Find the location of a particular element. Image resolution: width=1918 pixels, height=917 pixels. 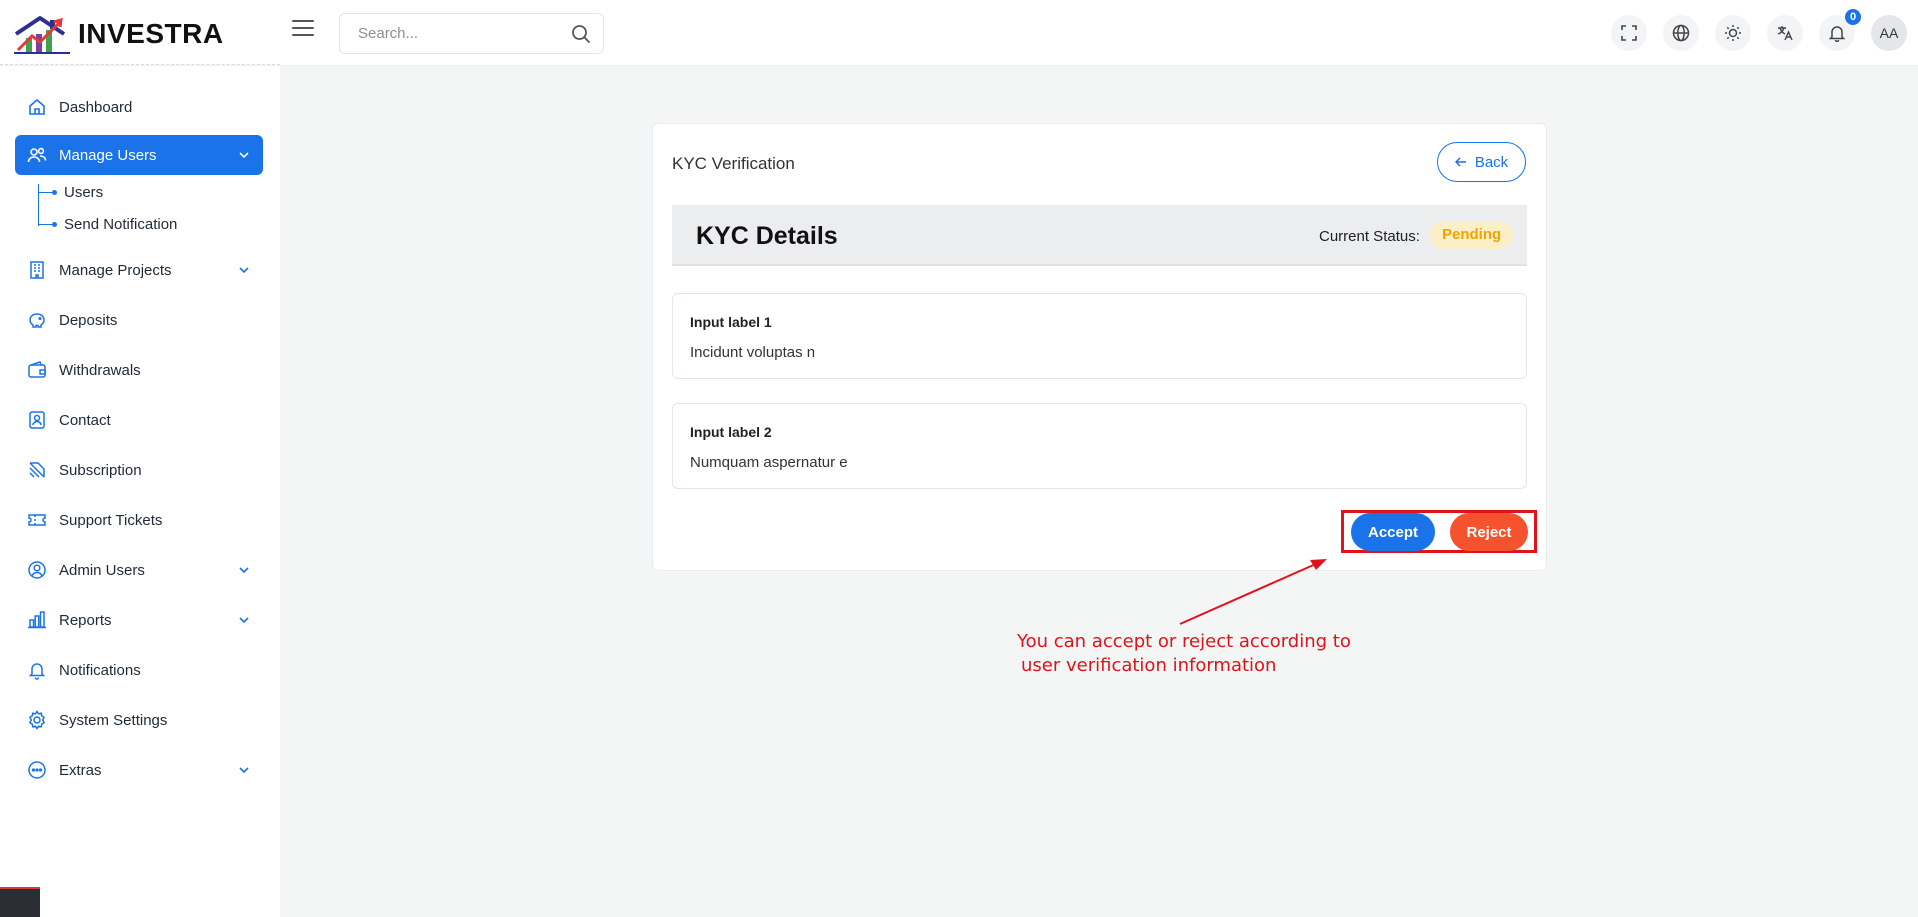

translate-button is located at coordinates (1785, 33).